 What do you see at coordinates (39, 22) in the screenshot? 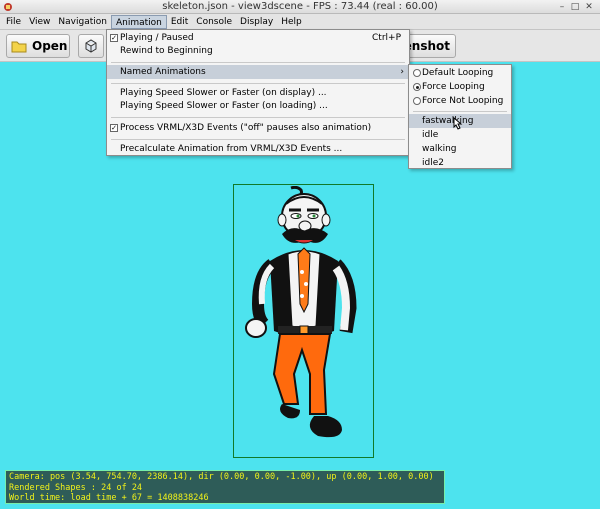
I see `menu-view: View` at bounding box center [39, 22].